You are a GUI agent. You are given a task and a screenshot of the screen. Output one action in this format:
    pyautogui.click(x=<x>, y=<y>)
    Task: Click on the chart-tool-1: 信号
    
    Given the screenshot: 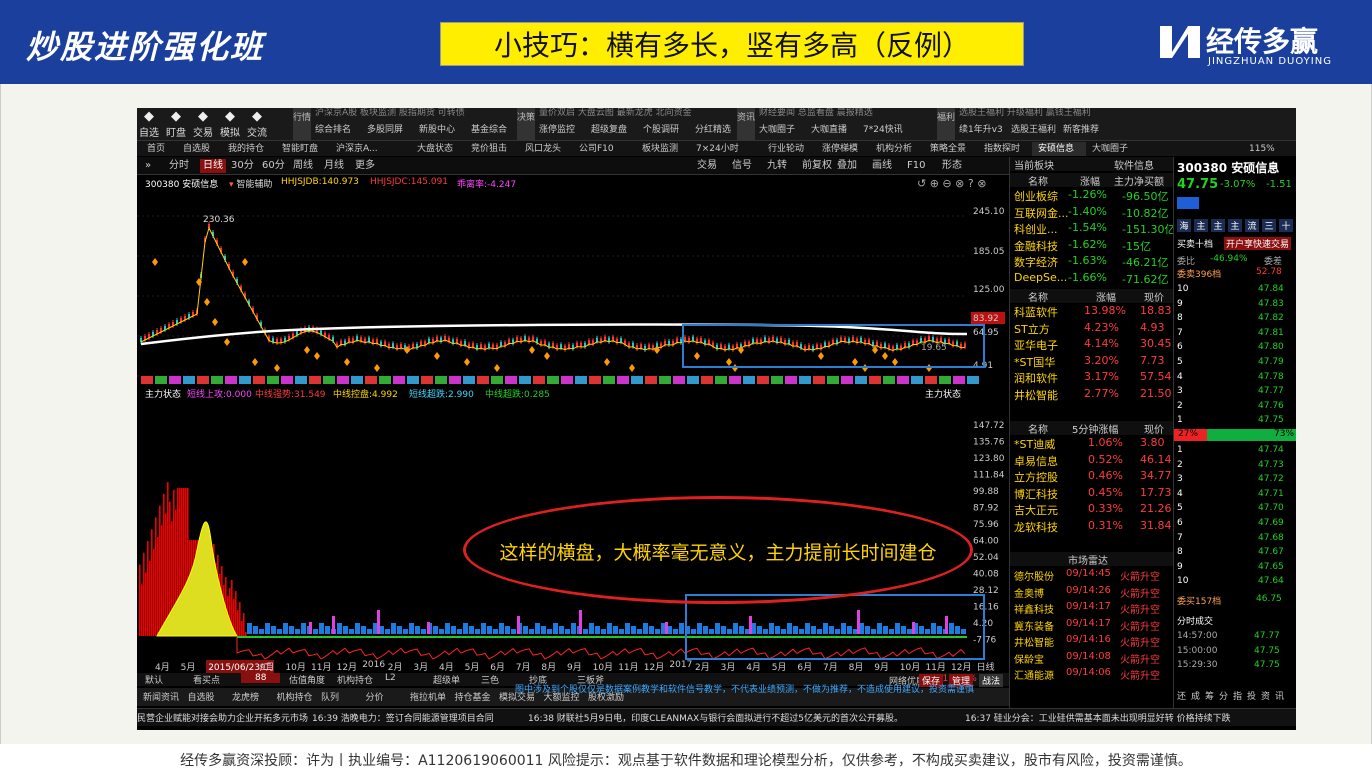 What is the action you would take?
    pyautogui.click(x=742, y=166)
    